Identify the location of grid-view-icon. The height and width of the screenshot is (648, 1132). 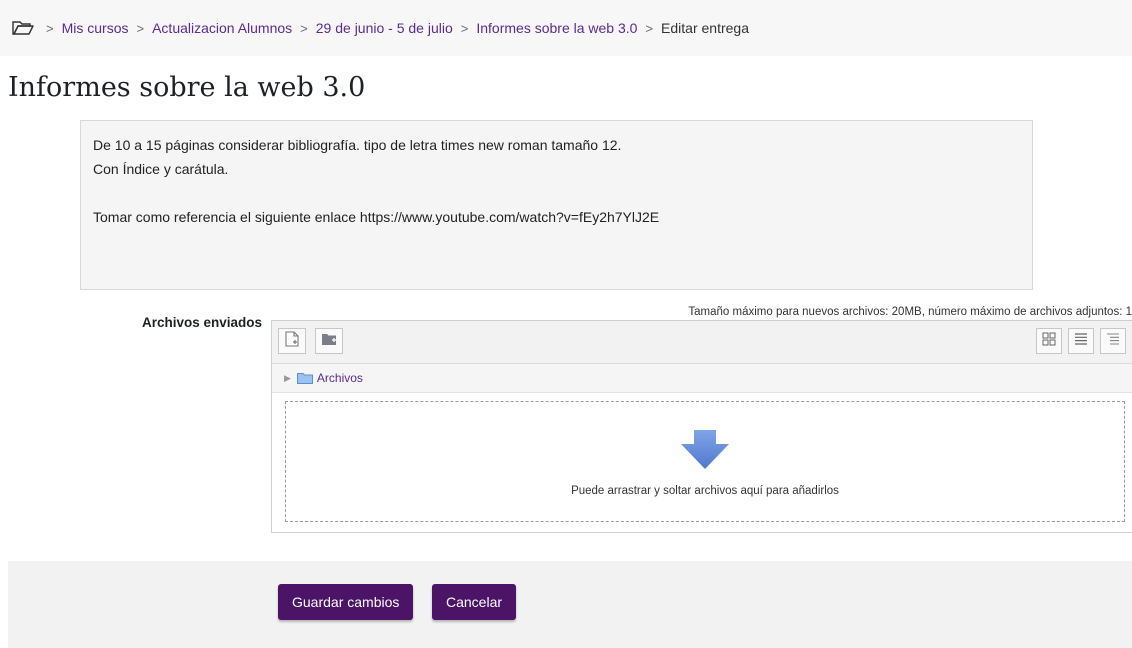
(1049, 341).